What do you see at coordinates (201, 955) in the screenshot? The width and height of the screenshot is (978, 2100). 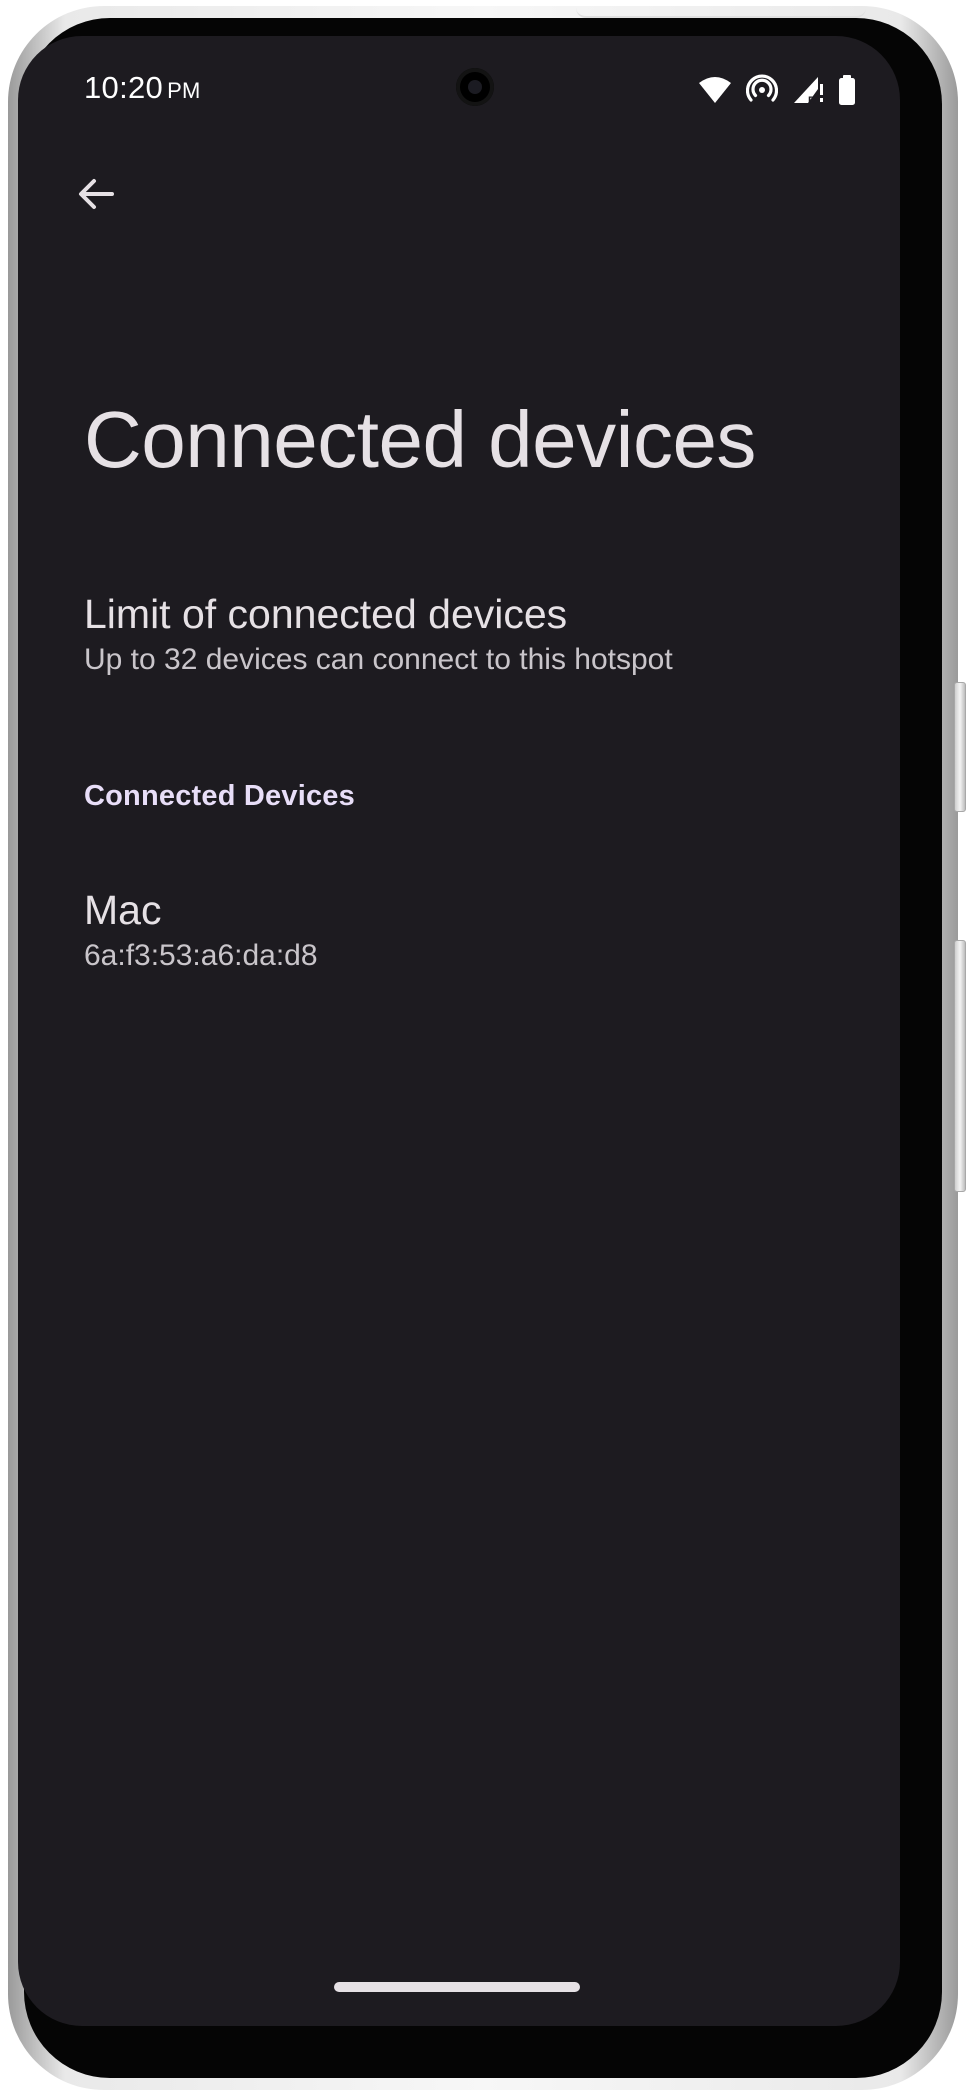 I see `device-mac-address: 6a:f3:53:a6:da:d8` at bounding box center [201, 955].